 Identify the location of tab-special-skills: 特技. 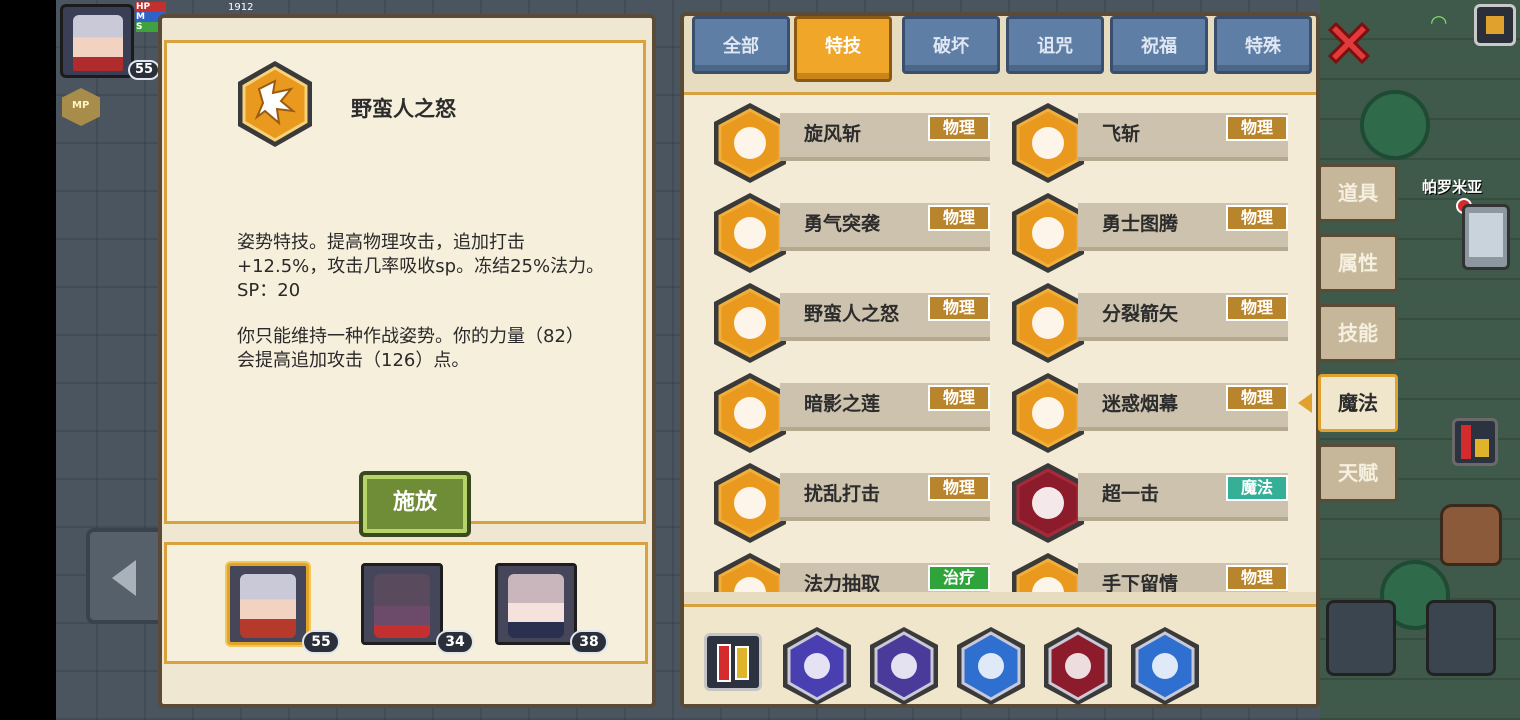
(843, 49).